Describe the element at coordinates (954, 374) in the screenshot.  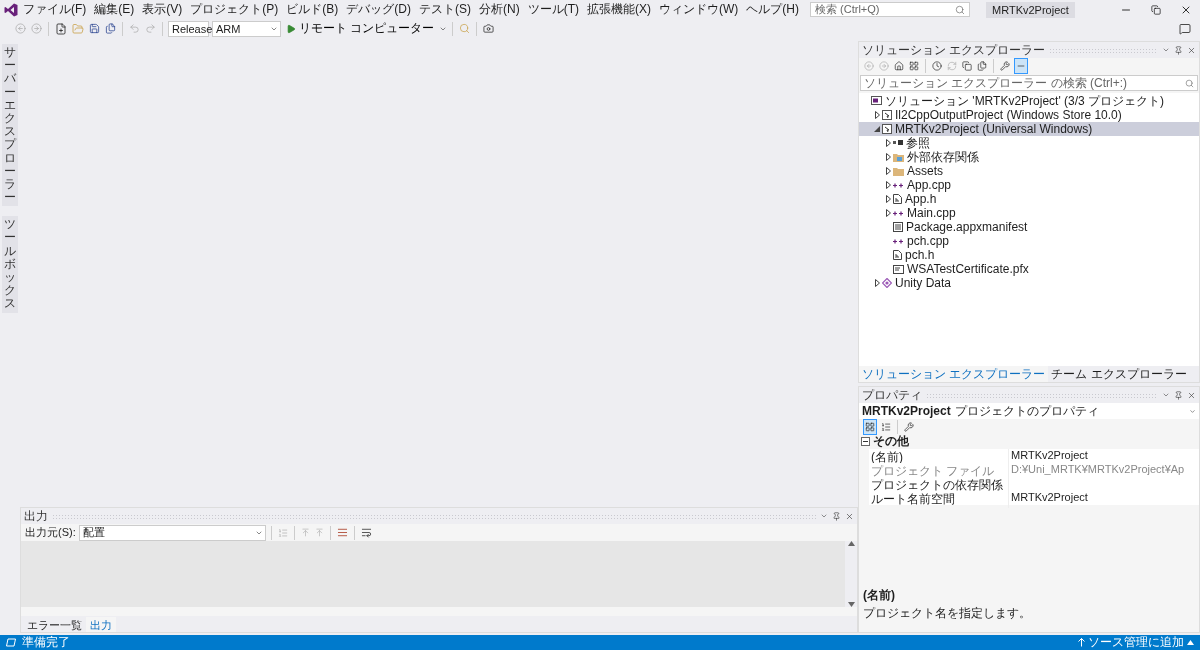
I see `panel-tab: ソリューション エクスプローラー` at that location.